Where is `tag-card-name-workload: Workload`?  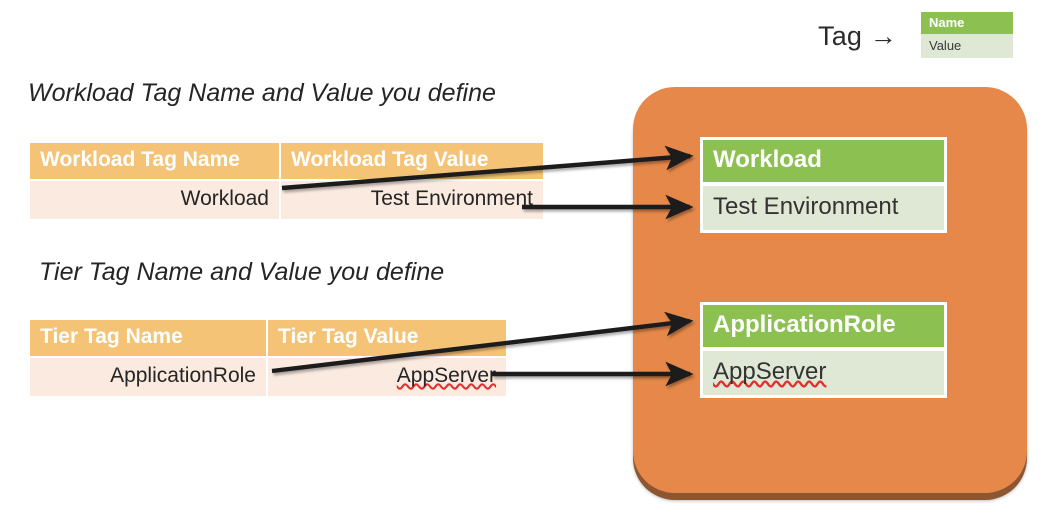
tag-card-name-workload: Workload is located at coordinates (823, 161).